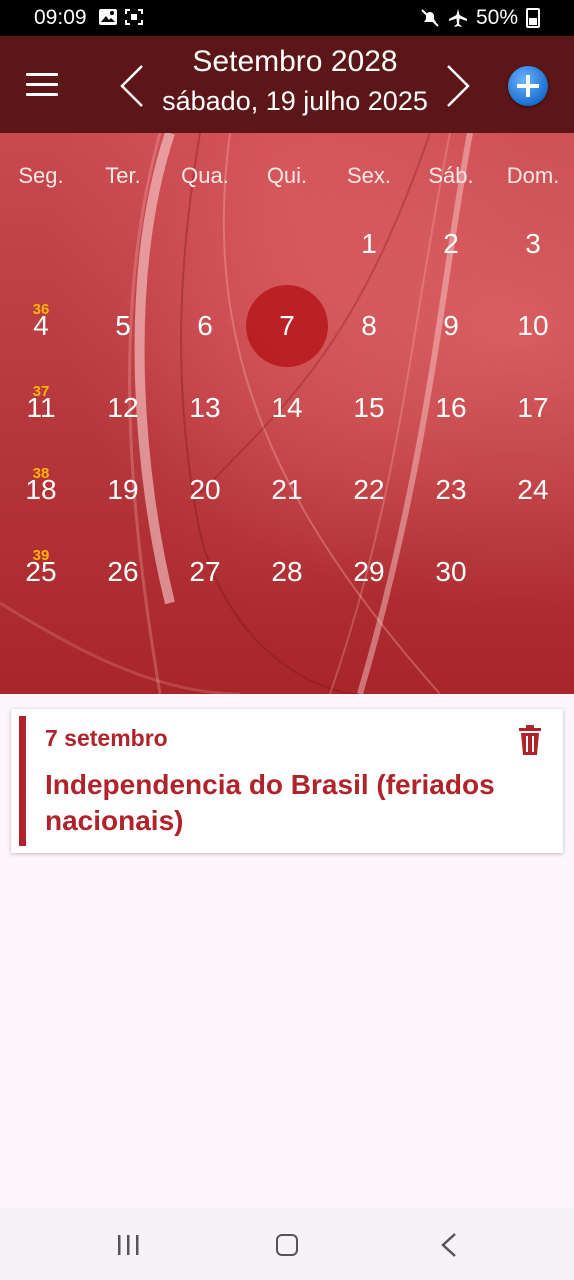 This screenshot has width=574, height=1280. Describe the element at coordinates (369, 572) in the screenshot. I see `day-cell: 29` at that location.